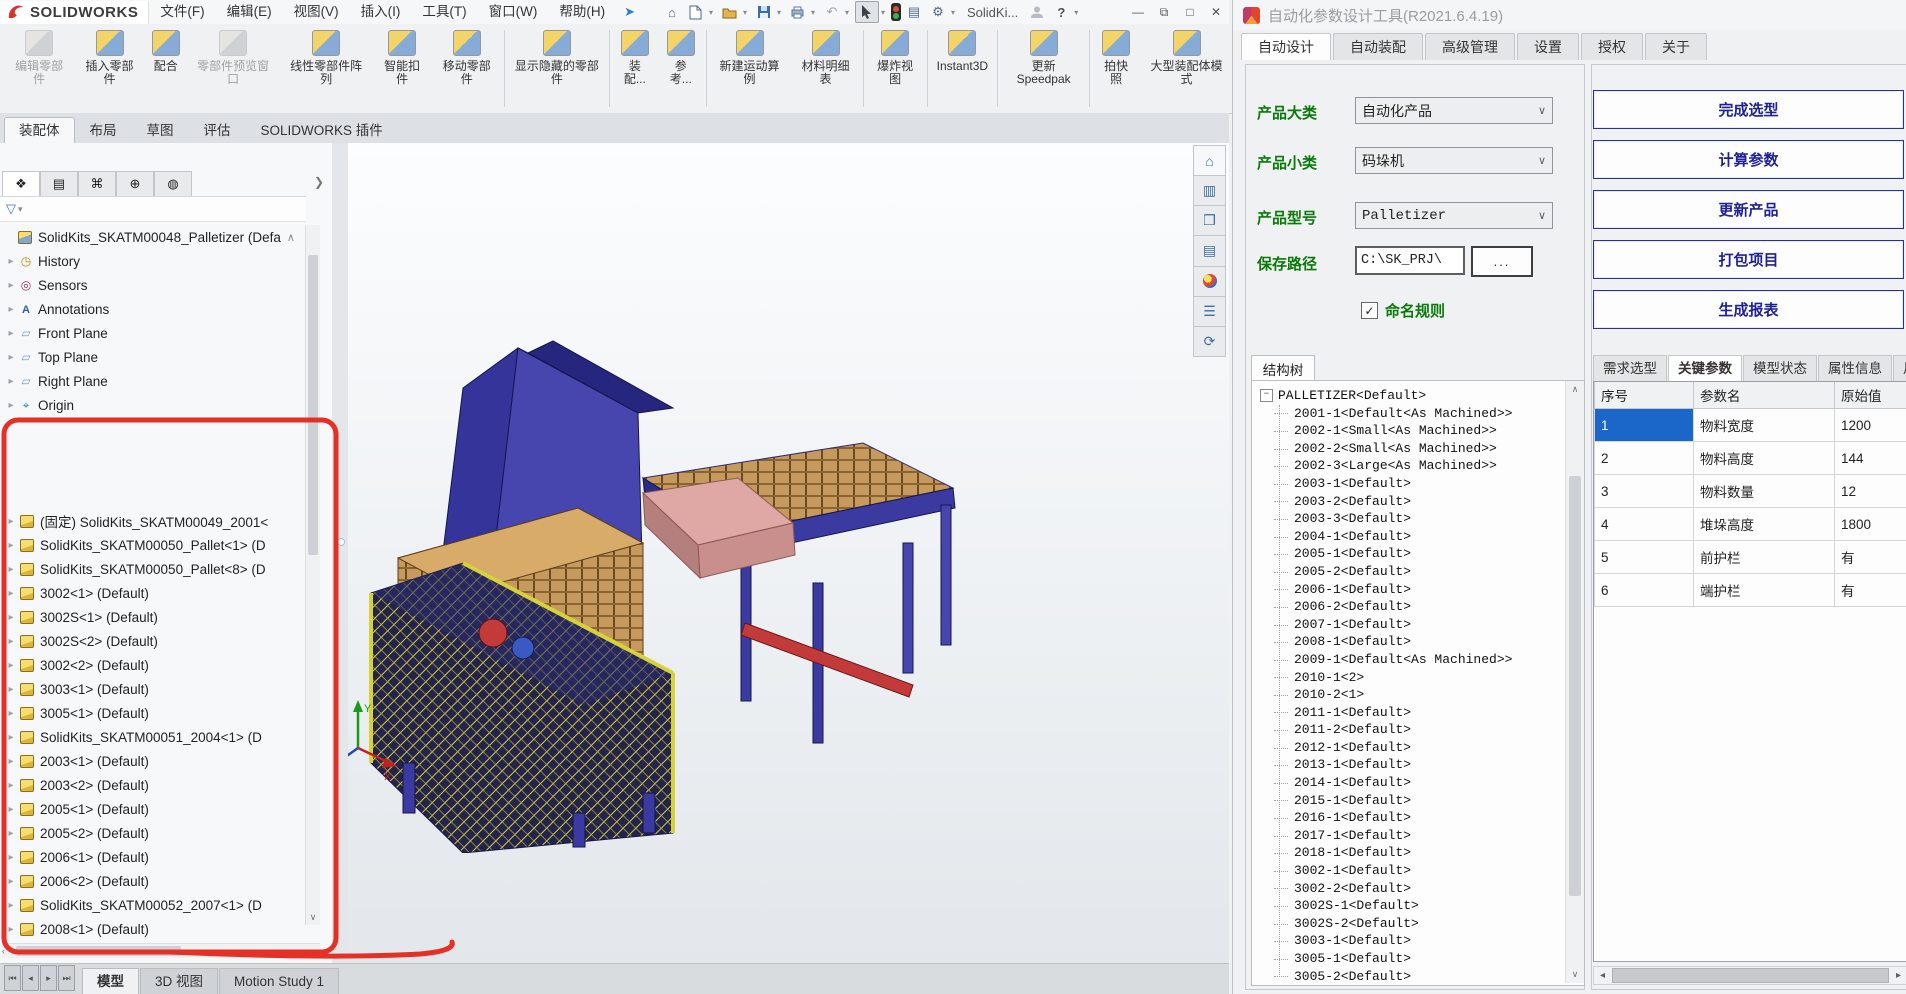 Image resolution: width=1906 pixels, height=994 pixels. What do you see at coordinates (1116, 68) in the screenshot?
I see `ribbon-button: 拍快照` at bounding box center [1116, 68].